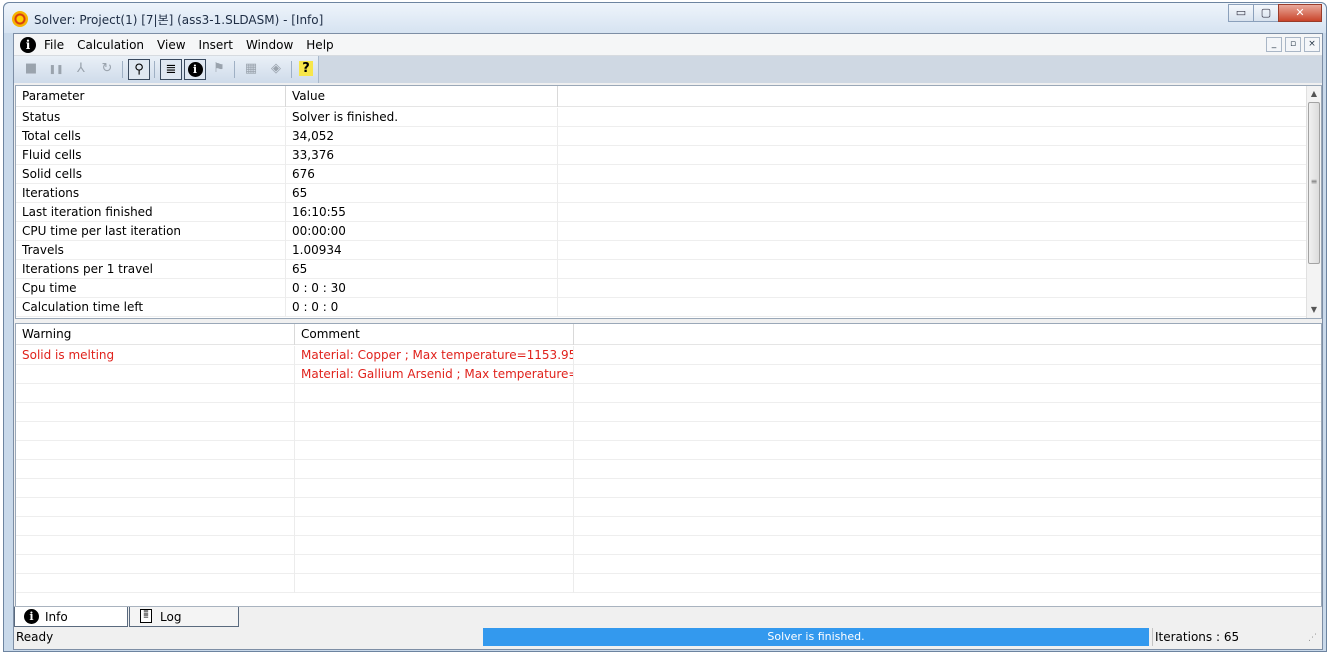  I want to click on child-close-button: ×, so click(1312, 44).